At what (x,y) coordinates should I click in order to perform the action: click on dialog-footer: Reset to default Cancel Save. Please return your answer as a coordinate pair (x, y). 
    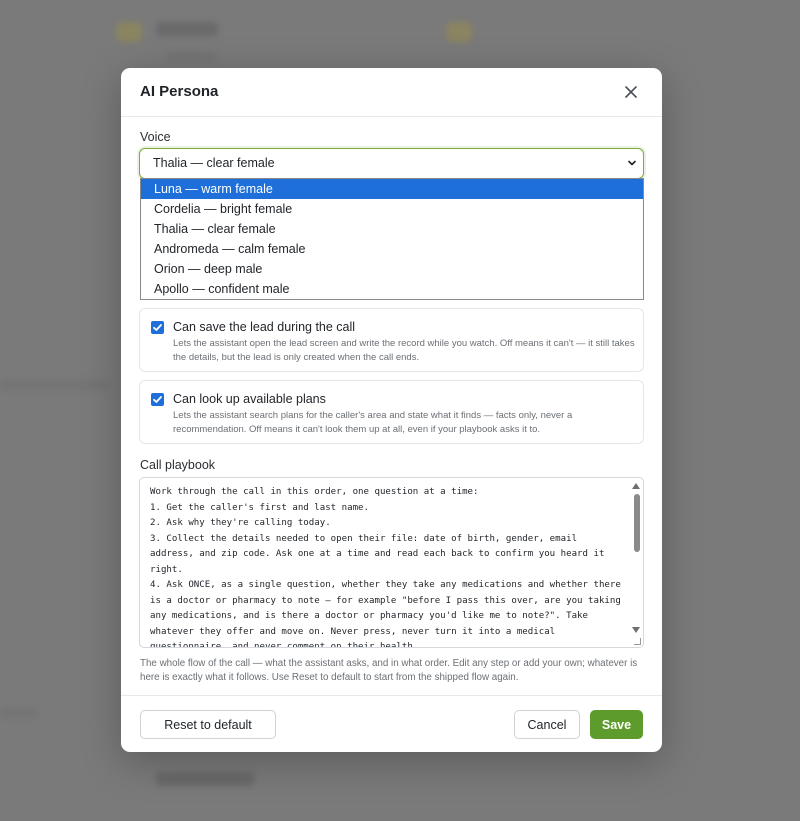
    Looking at the image, I should click on (391, 723).